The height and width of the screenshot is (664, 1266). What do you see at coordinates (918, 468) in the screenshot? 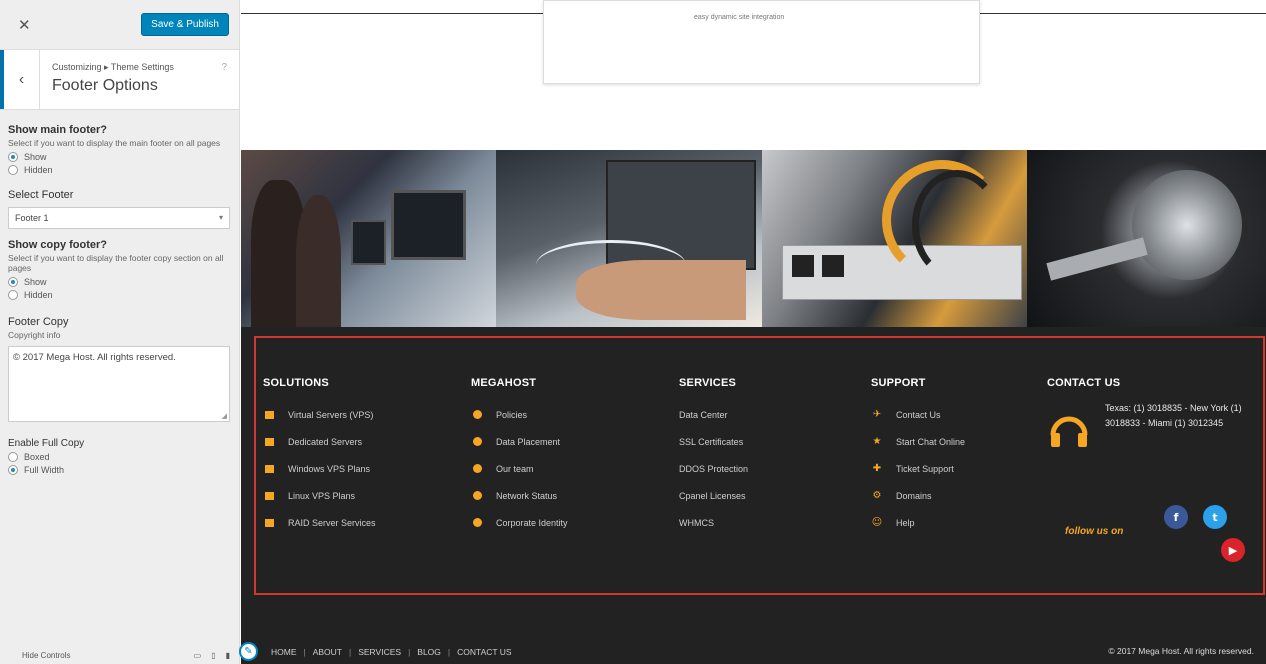
I see `footer-link: ✚ Ticket Support` at bounding box center [918, 468].